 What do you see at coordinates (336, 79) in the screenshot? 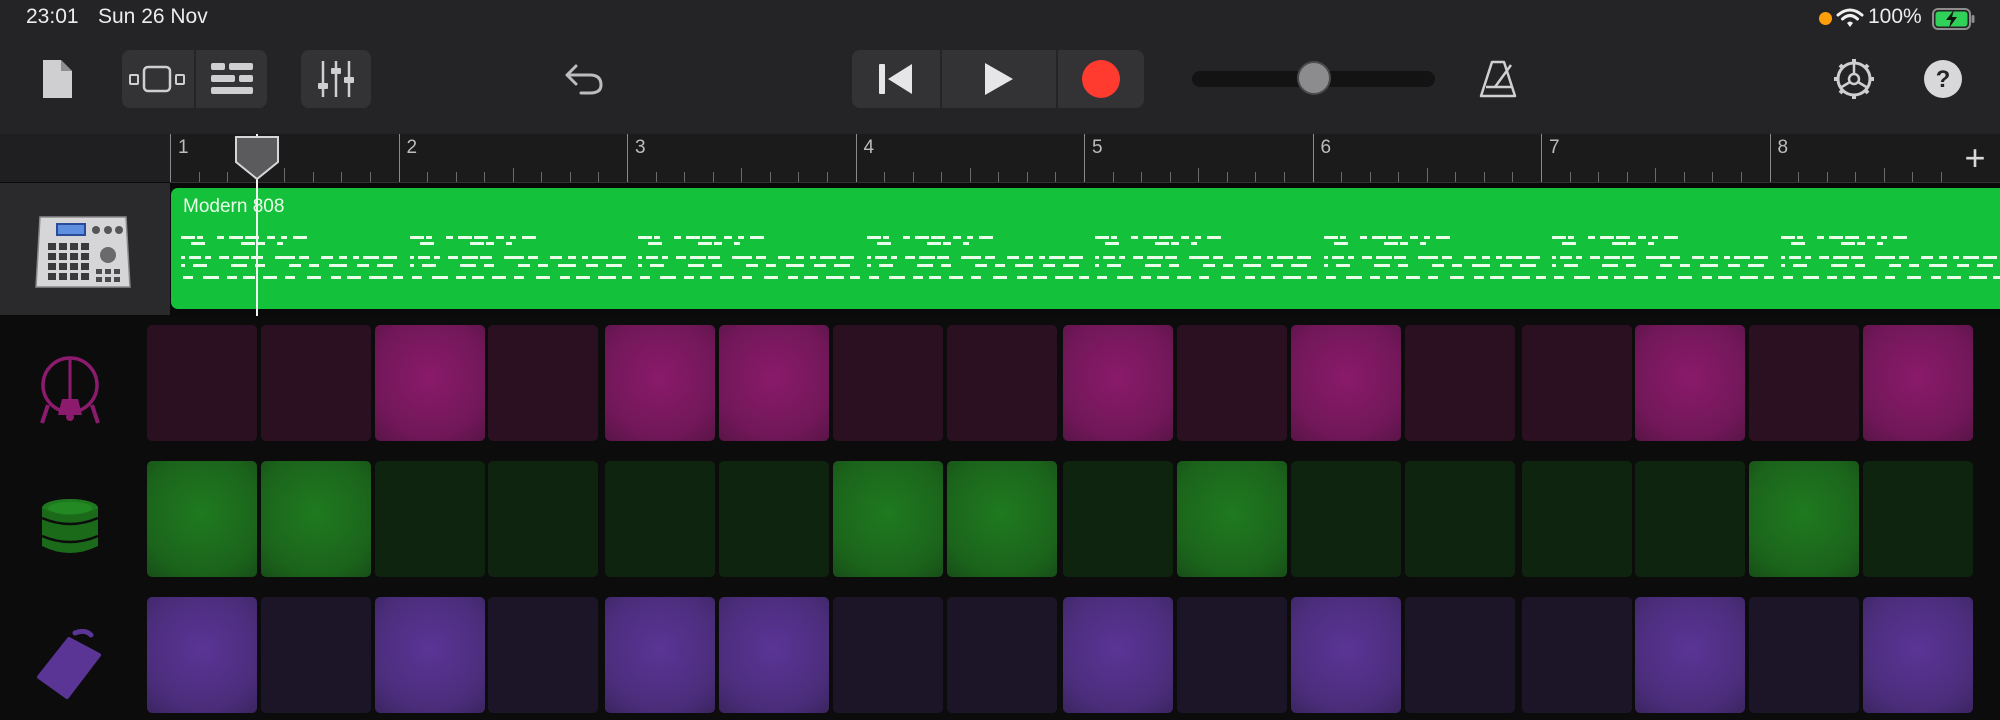
I see `mixer-button` at bounding box center [336, 79].